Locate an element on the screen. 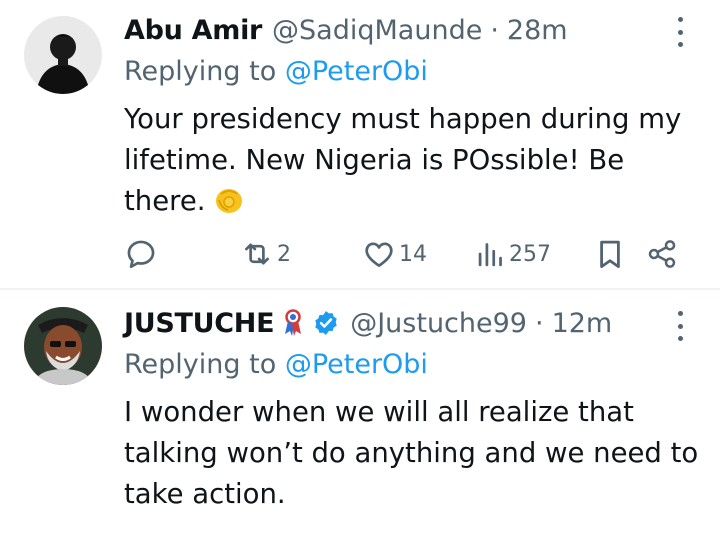 Image resolution: width=720 pixels, height=536 pixels. verified-badge-icon is located at coordinates (326, 323).